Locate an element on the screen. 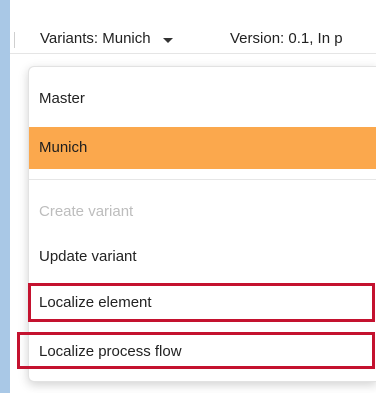 This screenshot has width=376, height=393. variants-dropdown: Variants: Munich is located at coordinates (106, 39).